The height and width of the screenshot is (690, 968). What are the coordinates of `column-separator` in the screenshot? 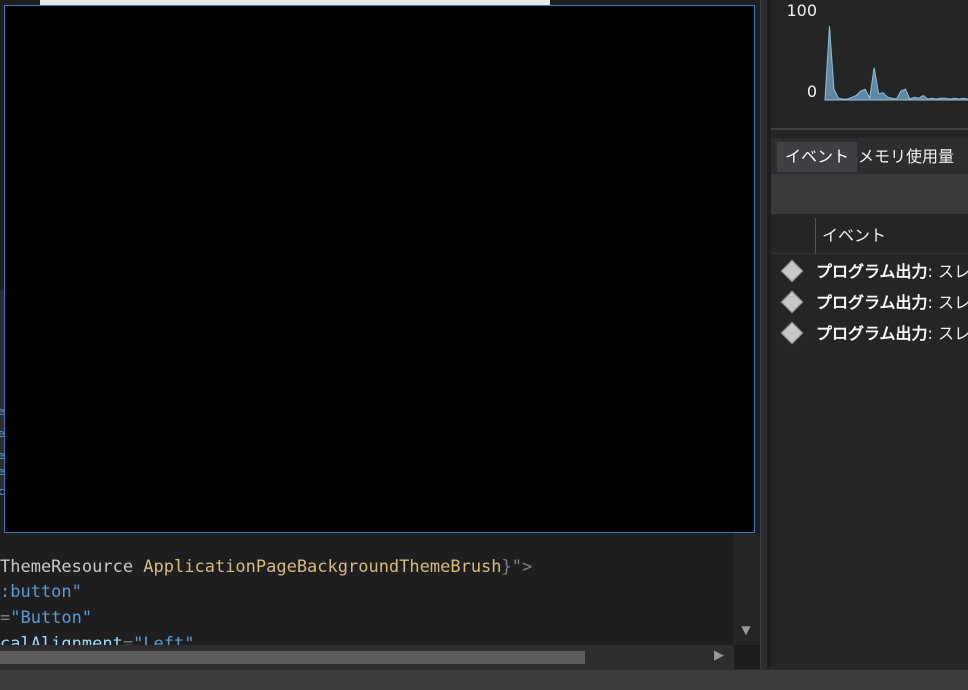 It's located at (815, 236).